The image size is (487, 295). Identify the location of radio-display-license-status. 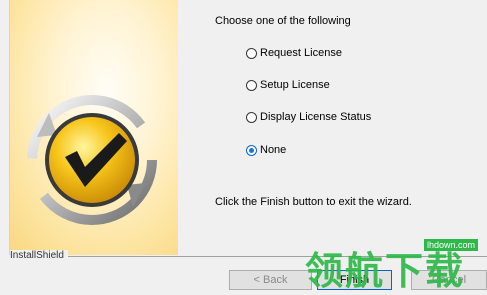
(251, 117).